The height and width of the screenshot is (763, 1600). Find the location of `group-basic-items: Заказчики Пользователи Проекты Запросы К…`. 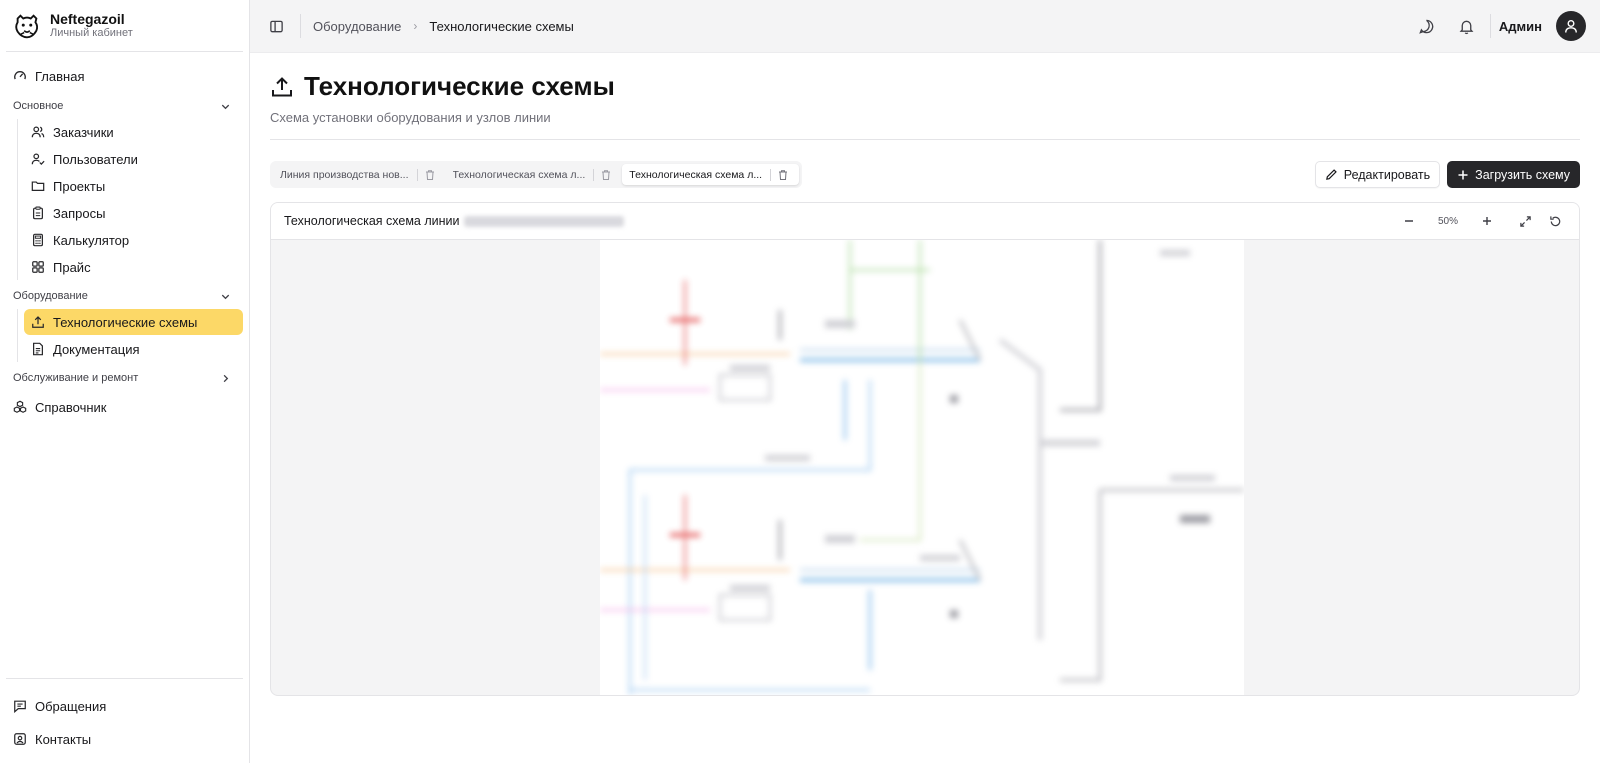

group-basic-items: Заказчики Пользователи Проекты Запросы К… is located at coordinates (130, 199).